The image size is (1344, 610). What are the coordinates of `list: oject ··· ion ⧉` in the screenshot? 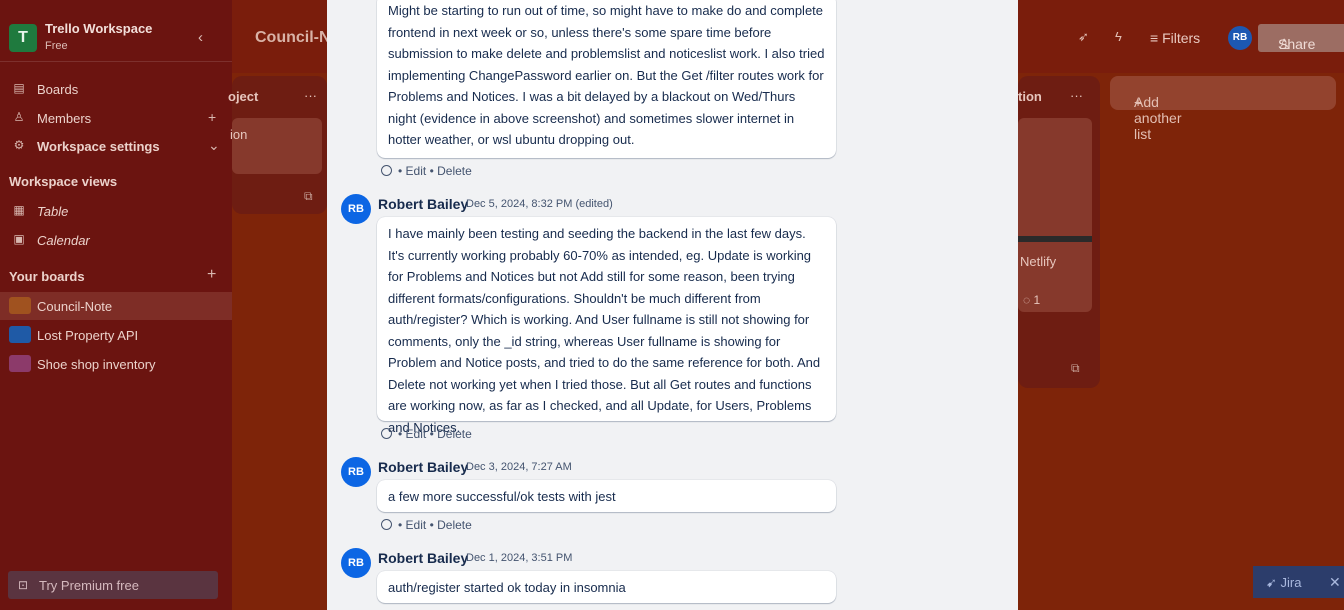 It's located at (277, 145).